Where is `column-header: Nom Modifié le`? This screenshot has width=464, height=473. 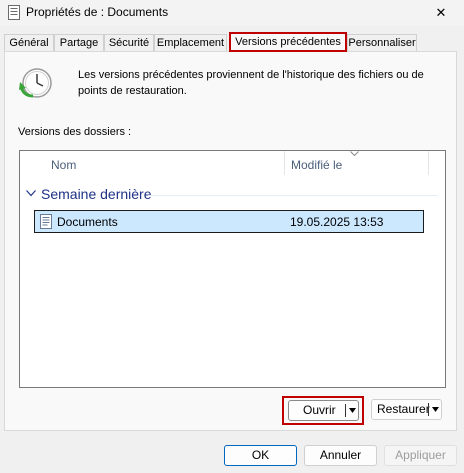 column-header: Nom Modifié le is located at coordinates (232, 165).